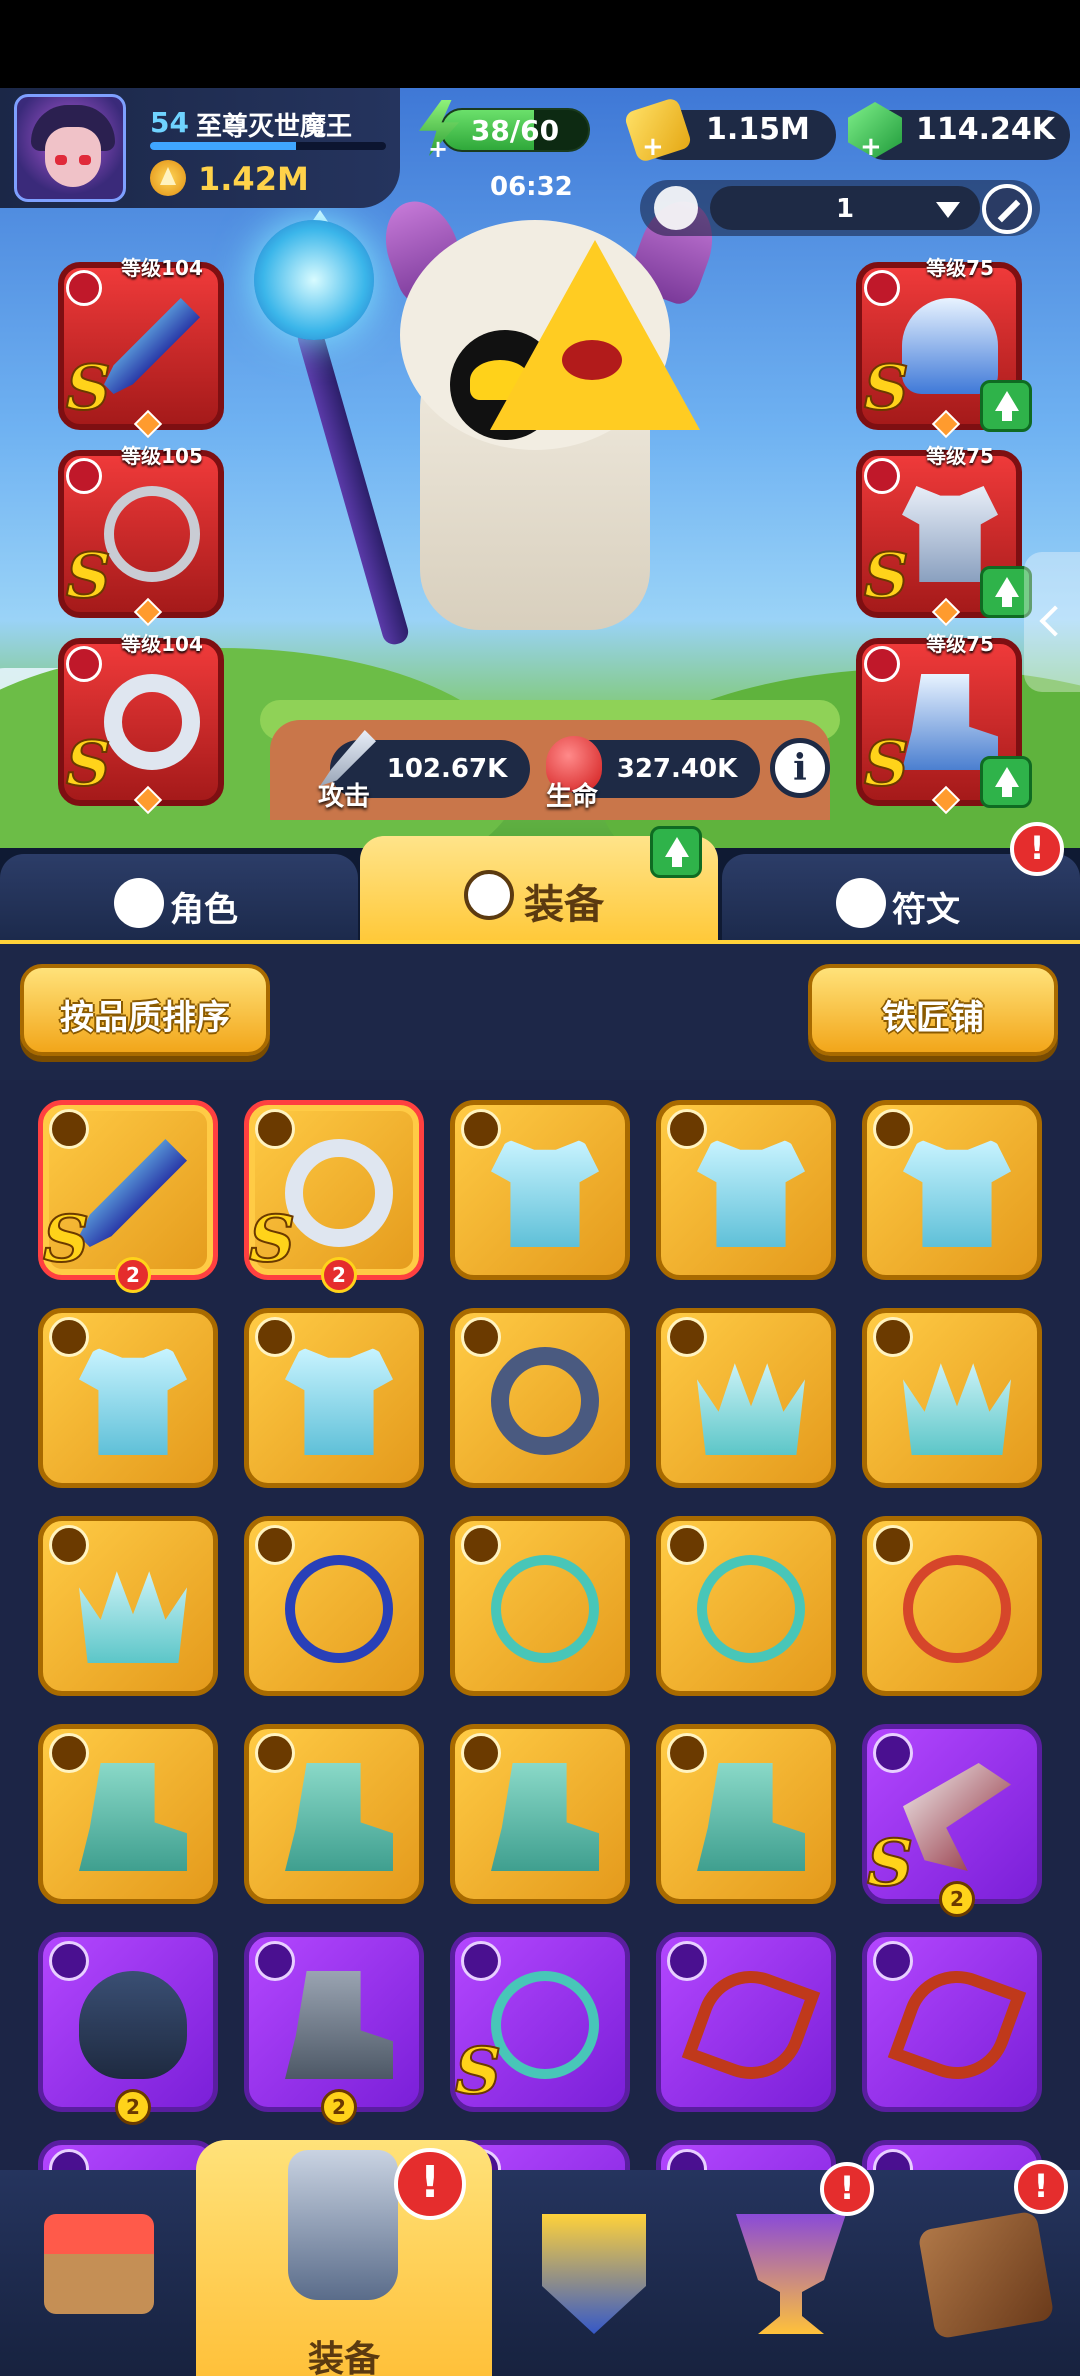  What do you see at coordinates (168, 178) in the screenshot?
I see `power-icon` at bounding box center [168, 178].